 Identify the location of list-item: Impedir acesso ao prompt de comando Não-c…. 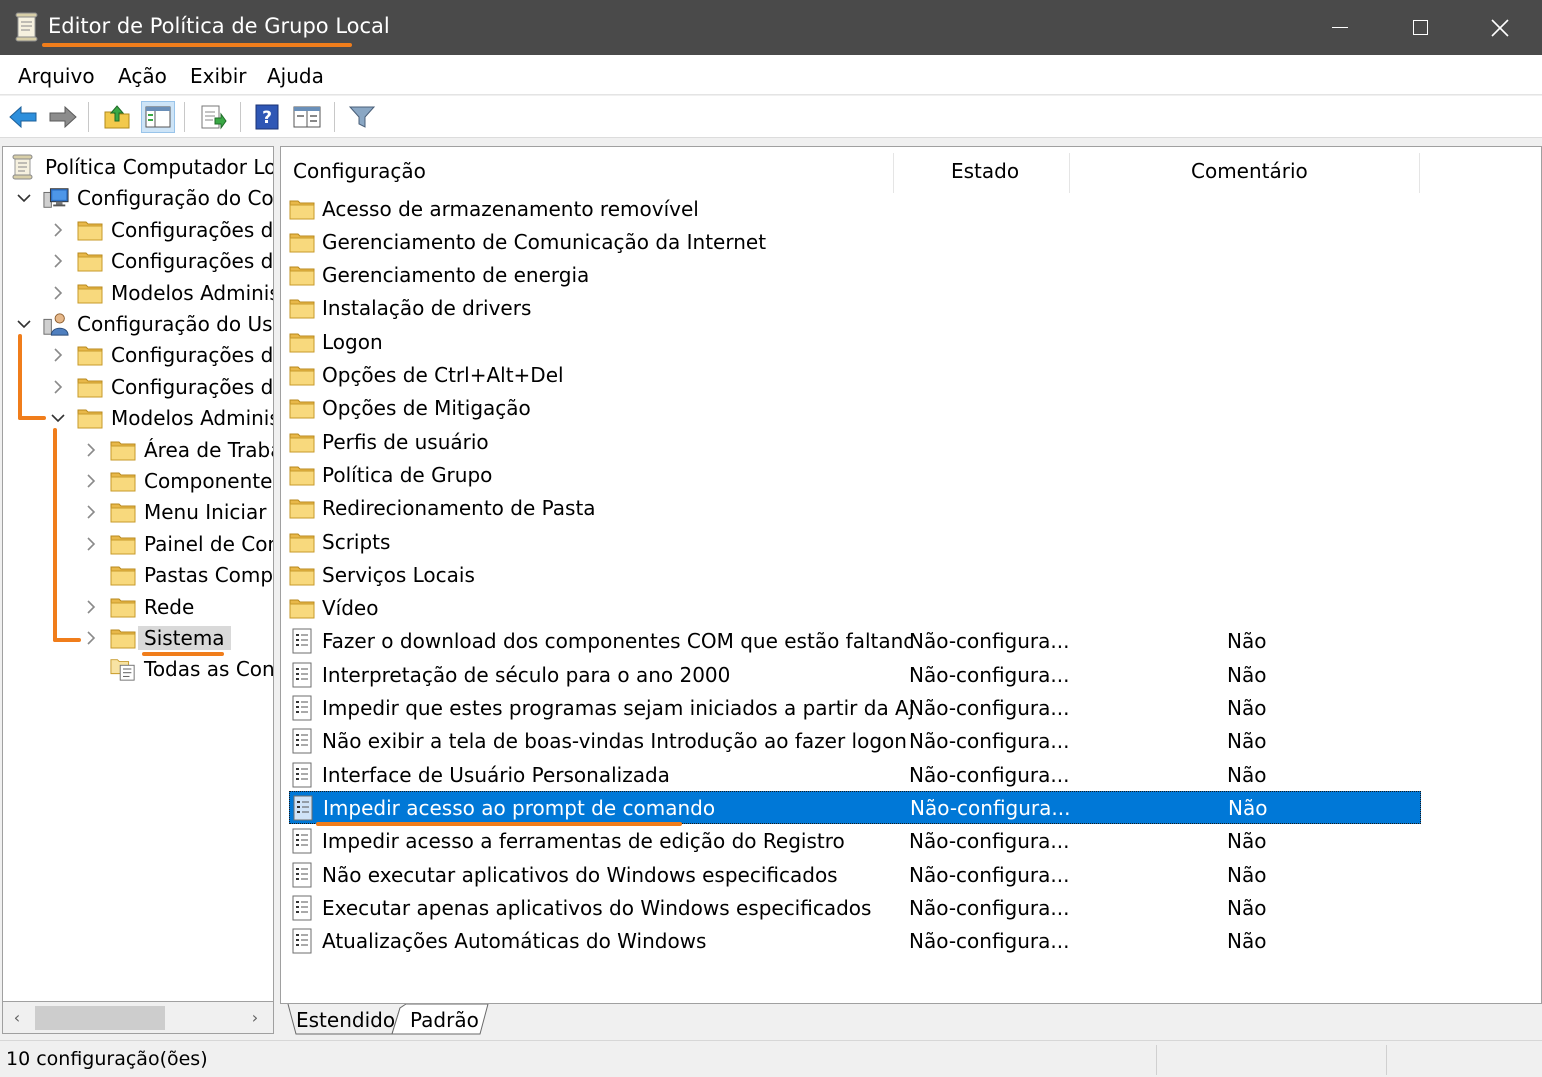
(855, 808).